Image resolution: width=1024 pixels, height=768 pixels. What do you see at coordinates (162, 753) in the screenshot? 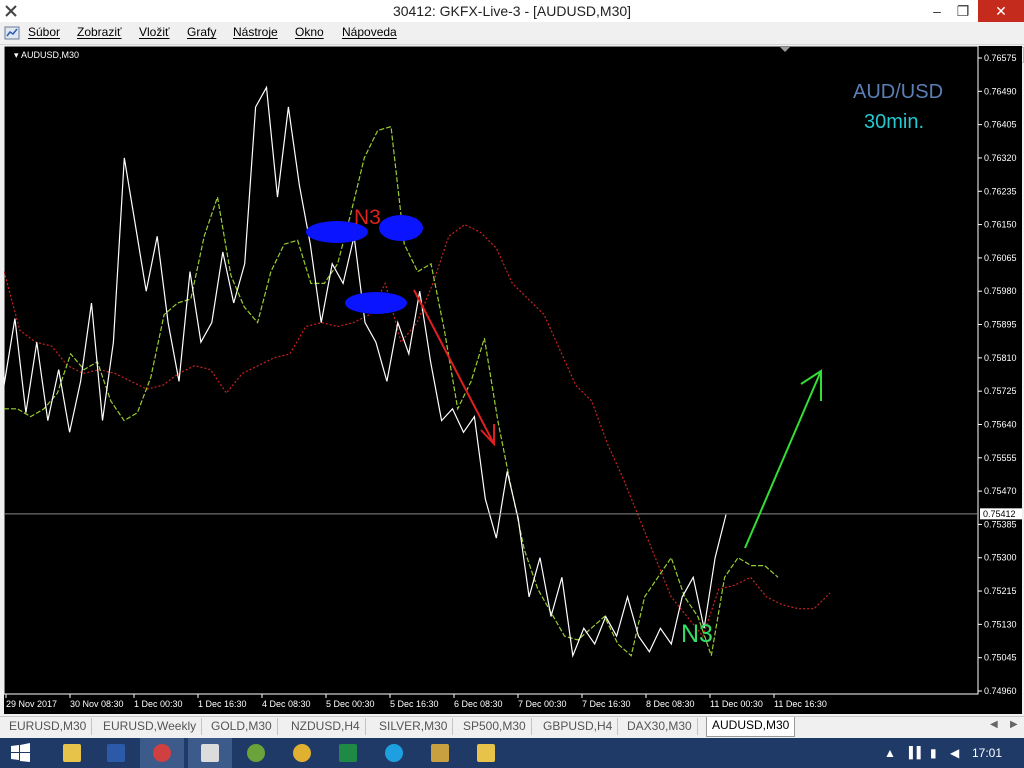
I see `meta-icon` at bounding box center [162, 753].